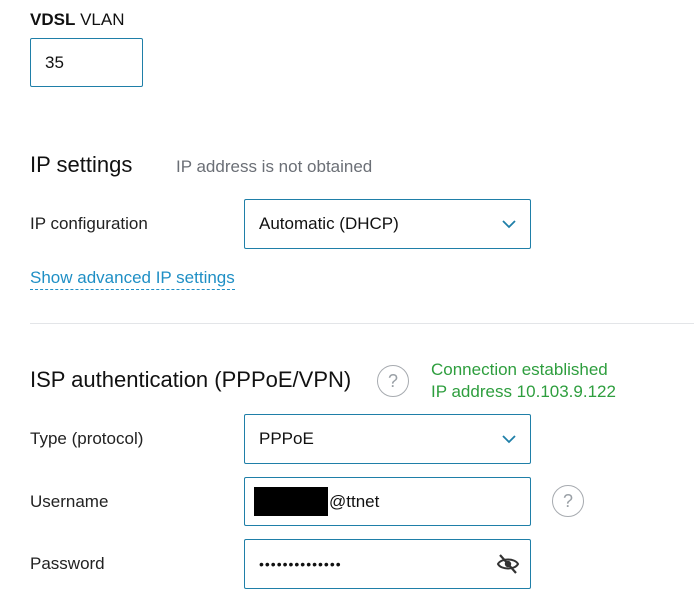  I want to click on section-divider, so click(362, 323).